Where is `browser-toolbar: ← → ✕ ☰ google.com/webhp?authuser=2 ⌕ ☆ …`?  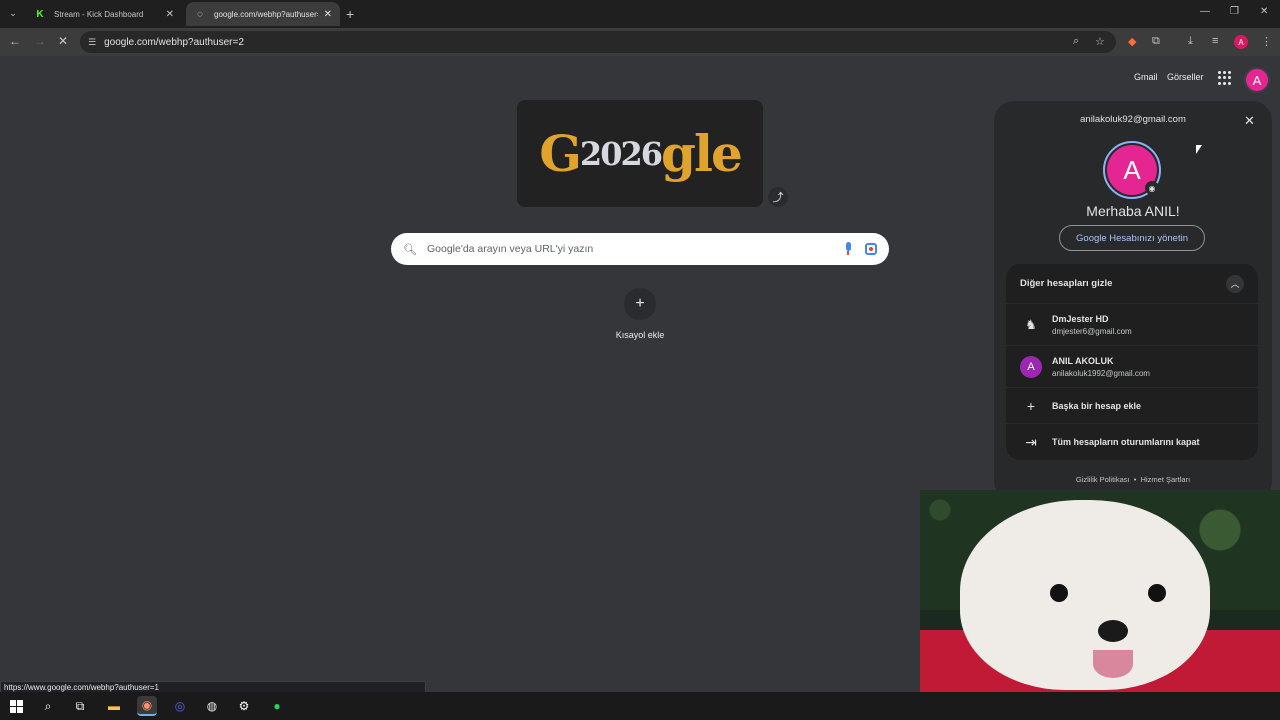
browser-toolbar: ← → ✕ ☰ google.com/webhp?authuser=2 ⌕ ☆ … is located at coordinates (640, 42).